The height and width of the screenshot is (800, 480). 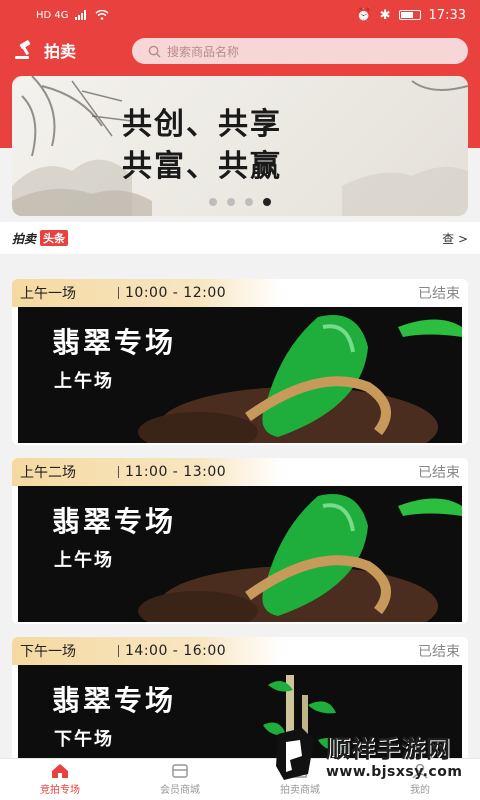 What do you see at coordinates (176, 472) in the screenshot?
I see `session-time: 11:00 - 13:00` at bounding box center [176, 472].